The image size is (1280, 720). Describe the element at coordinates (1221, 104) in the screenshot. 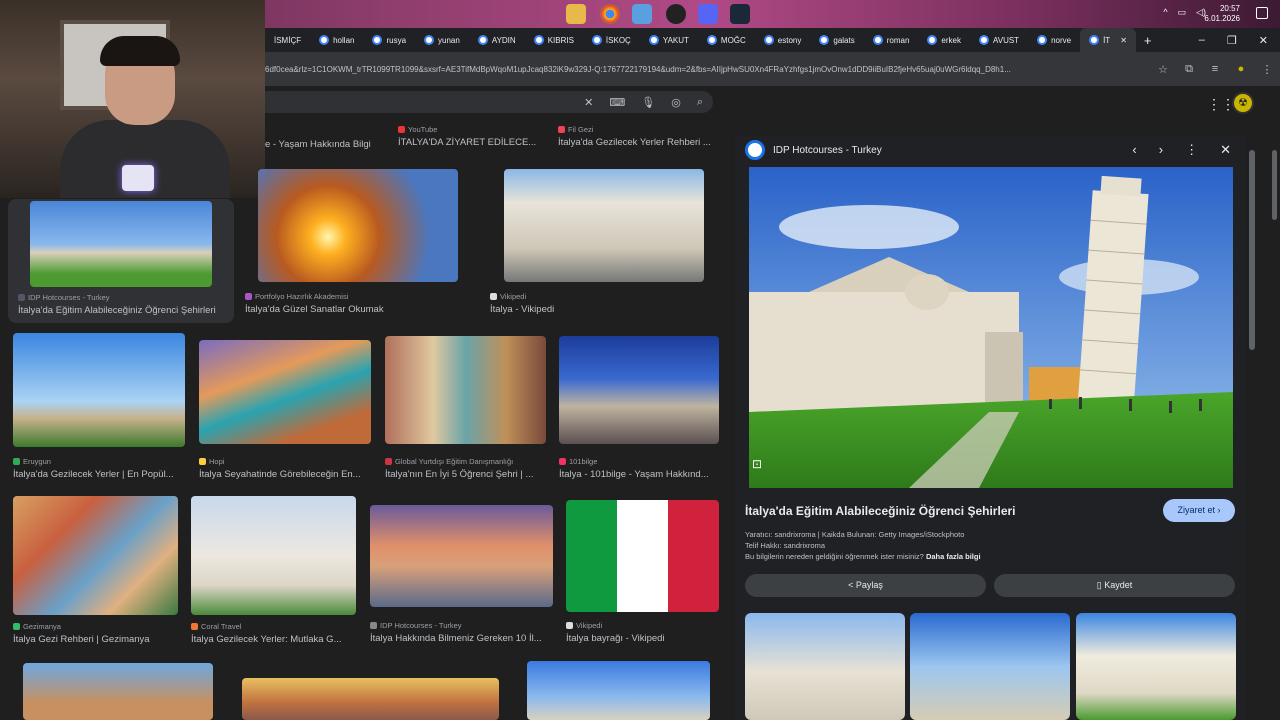

I see `apps-grid-icon: ⋮⋮` at that location.